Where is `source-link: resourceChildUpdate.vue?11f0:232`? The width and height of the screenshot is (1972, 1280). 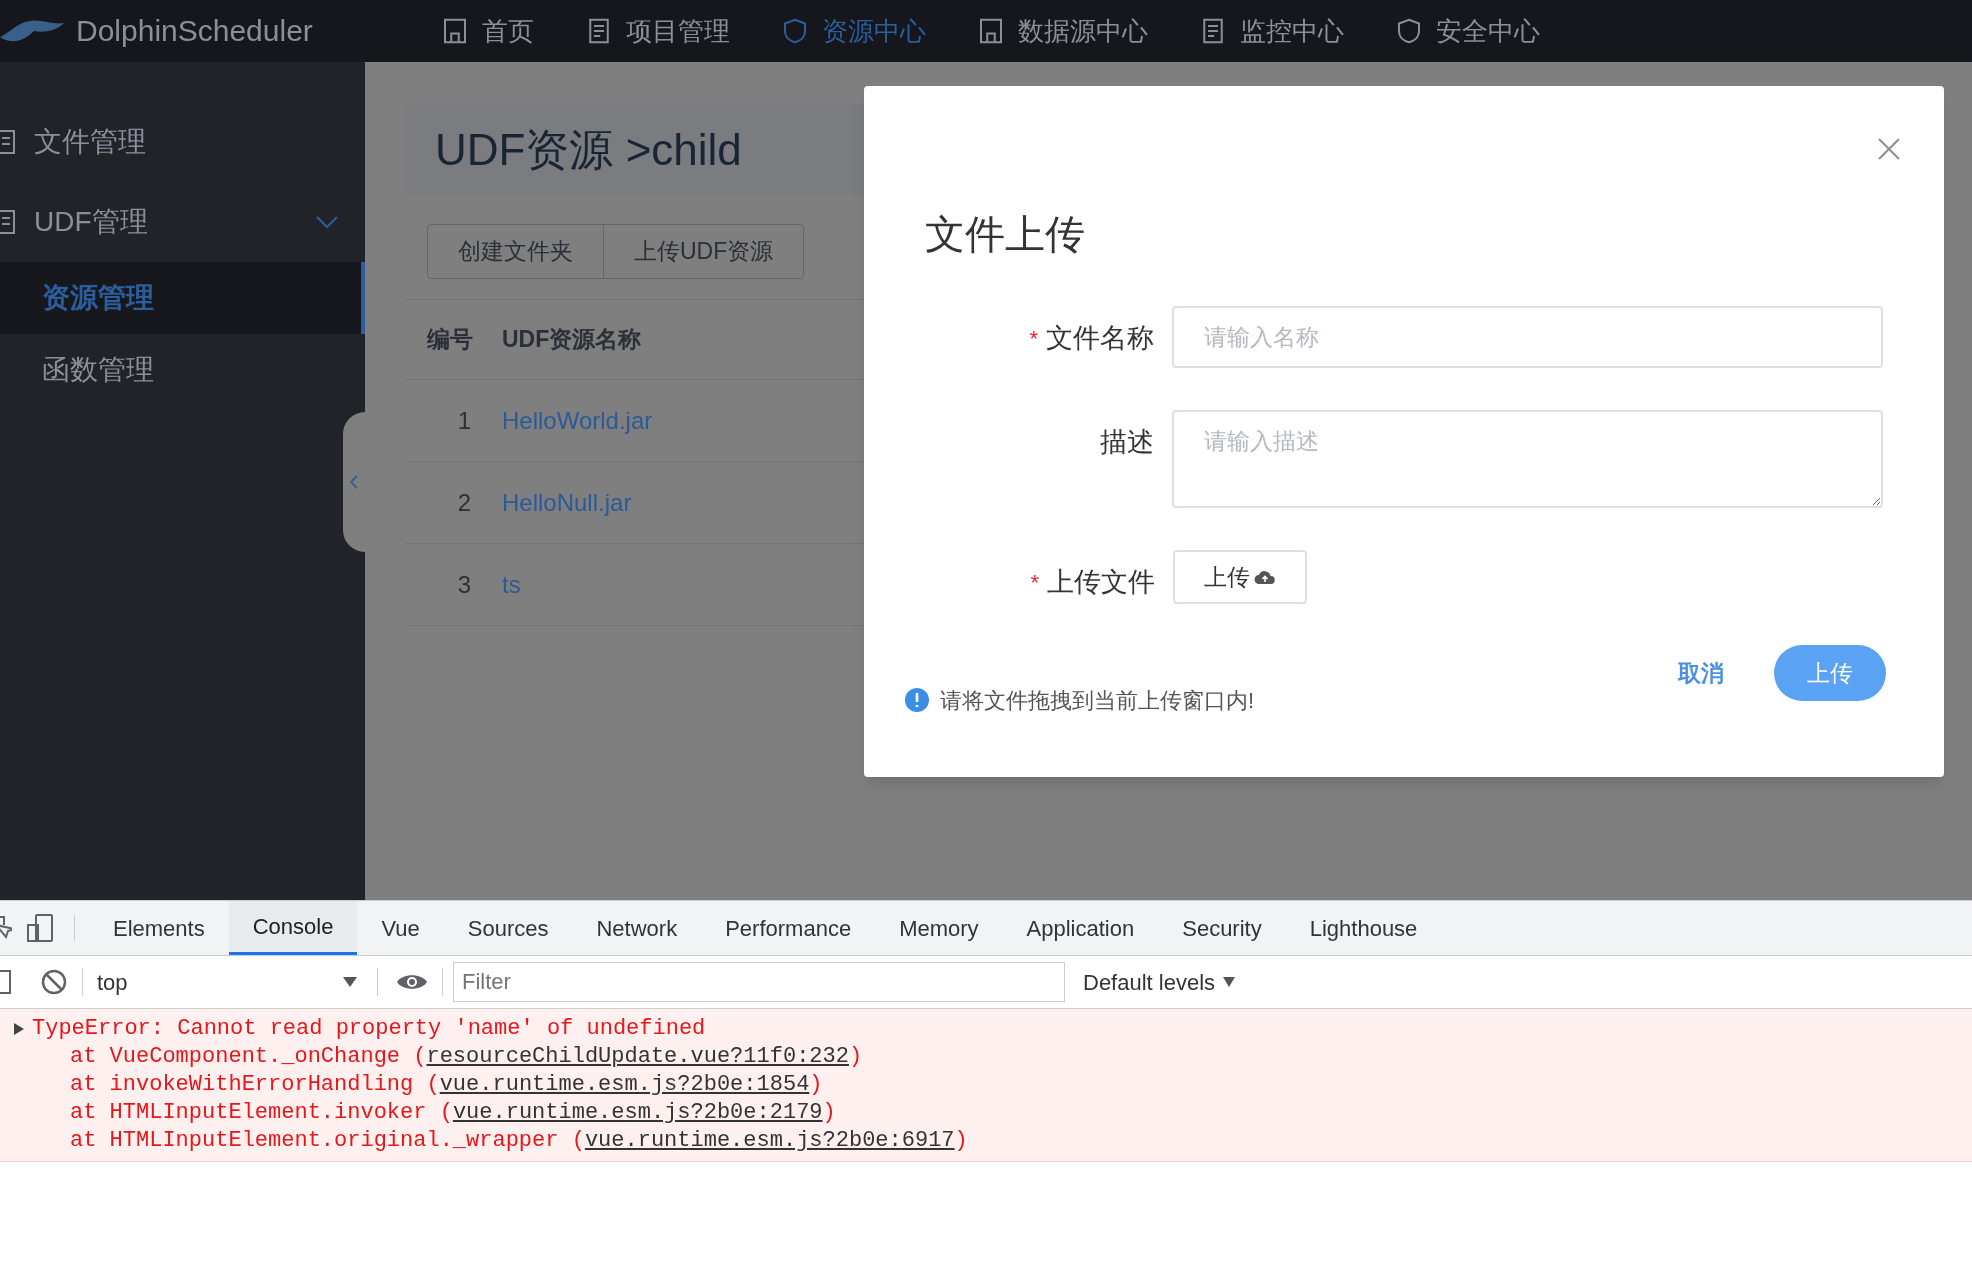
source-link: resourceChildUpdate.vue?11f0:232 is located at coordinates (637, 1056).